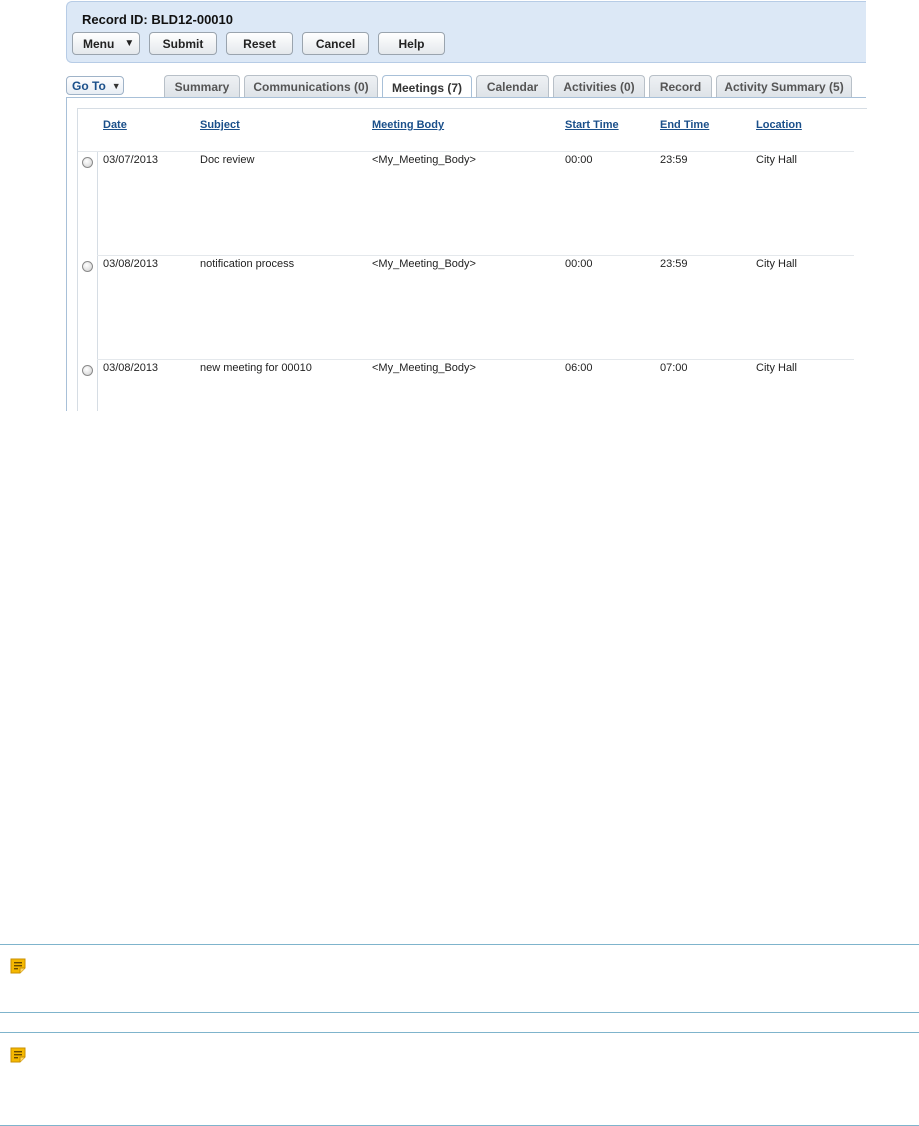 This screenshot has height=1126, width=919. I want to click on column-header-end-time: End Time, so click(684, 125).